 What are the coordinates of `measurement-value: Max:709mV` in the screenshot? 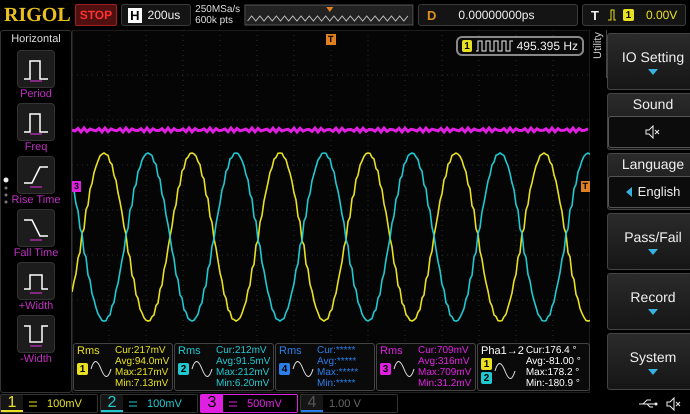 It's located at (445, 372).